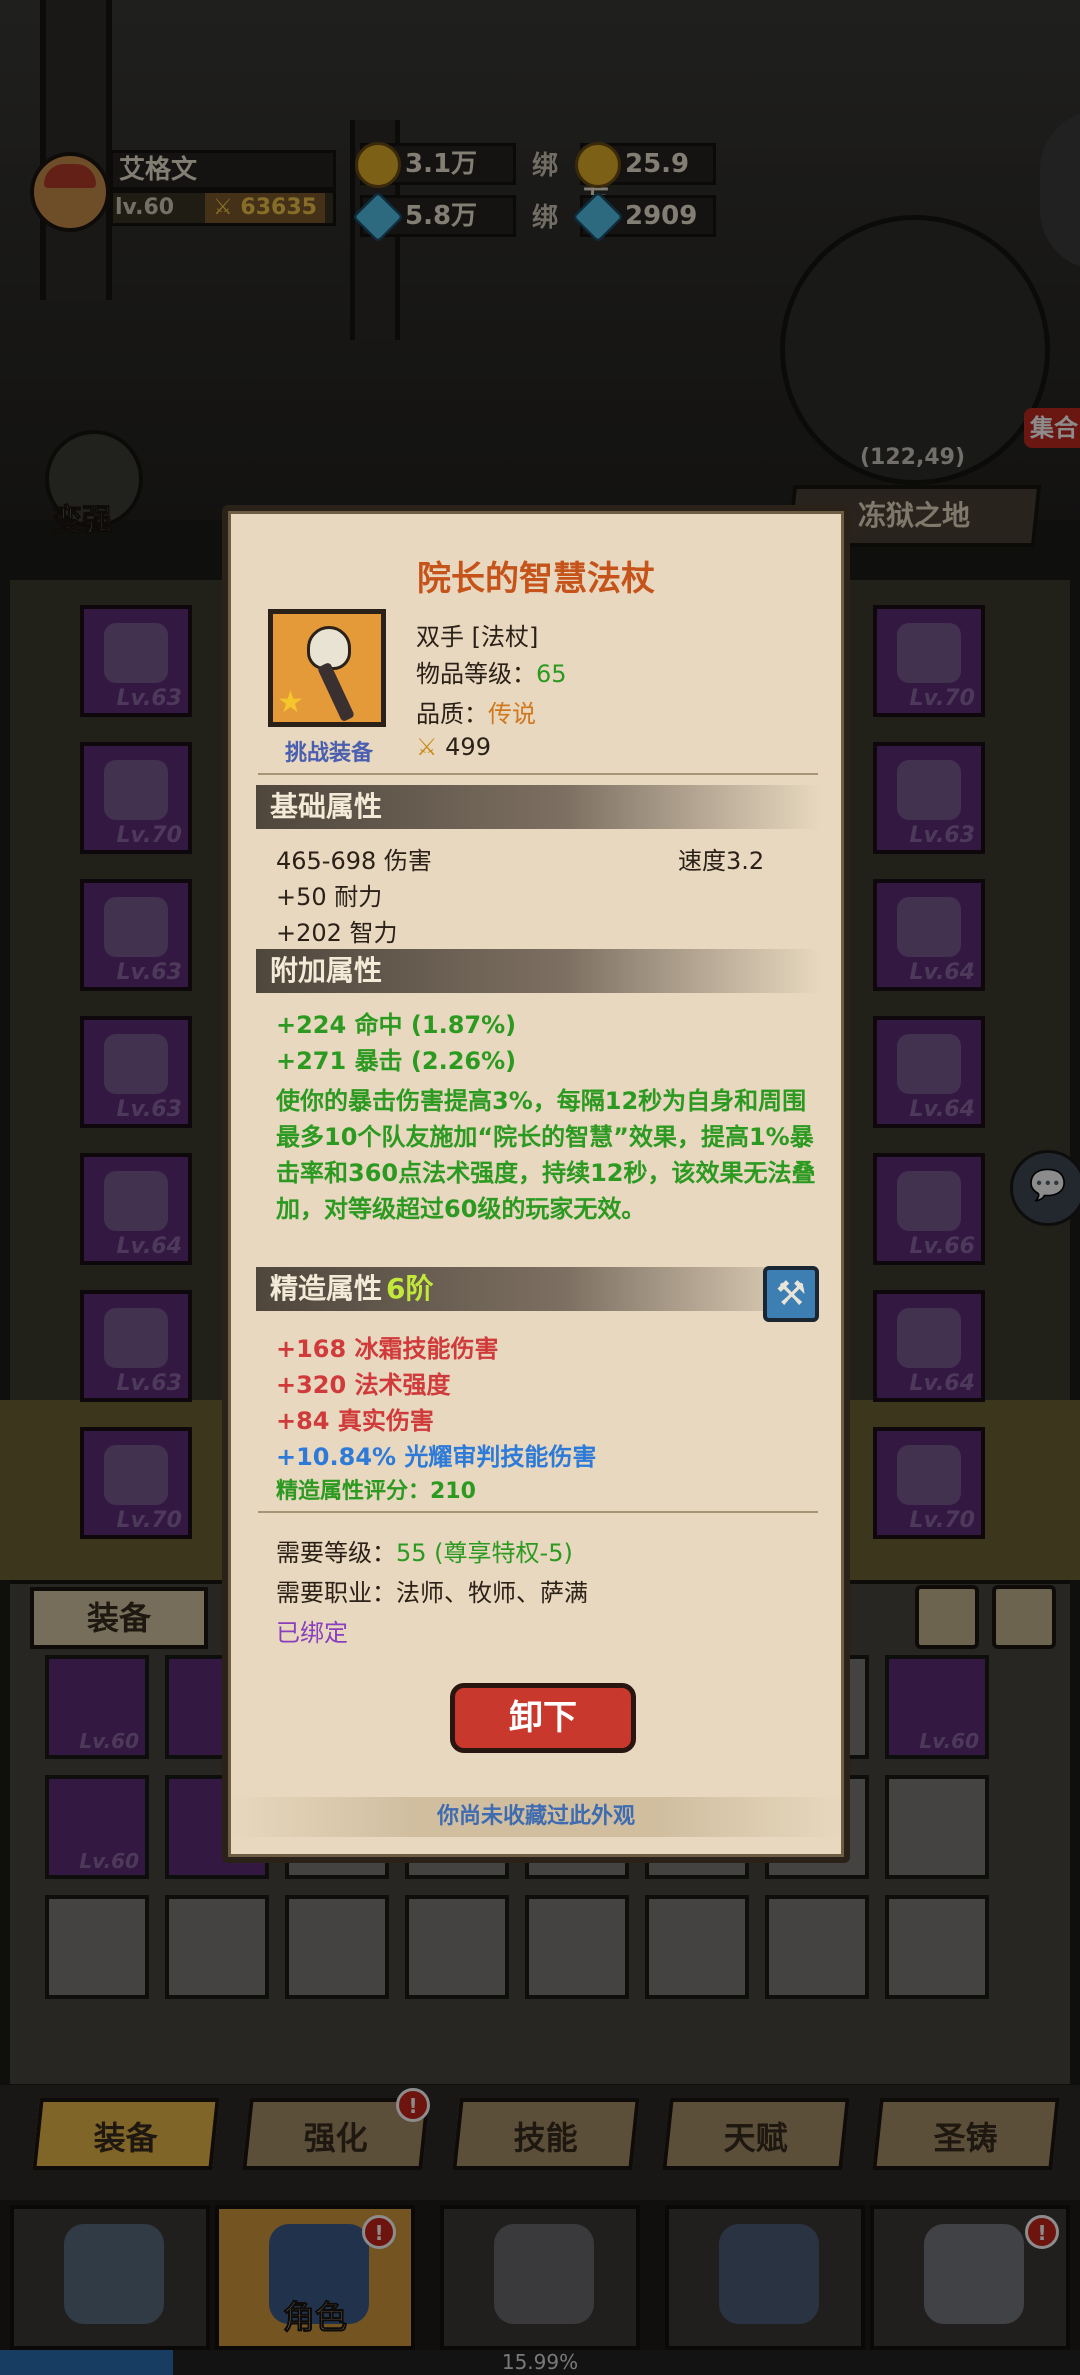 This screenshot has width=1080, height=2375. Describe the element at coordinates (452, 714) in the screenshot. I see `quality-label: 品质：` at that location.